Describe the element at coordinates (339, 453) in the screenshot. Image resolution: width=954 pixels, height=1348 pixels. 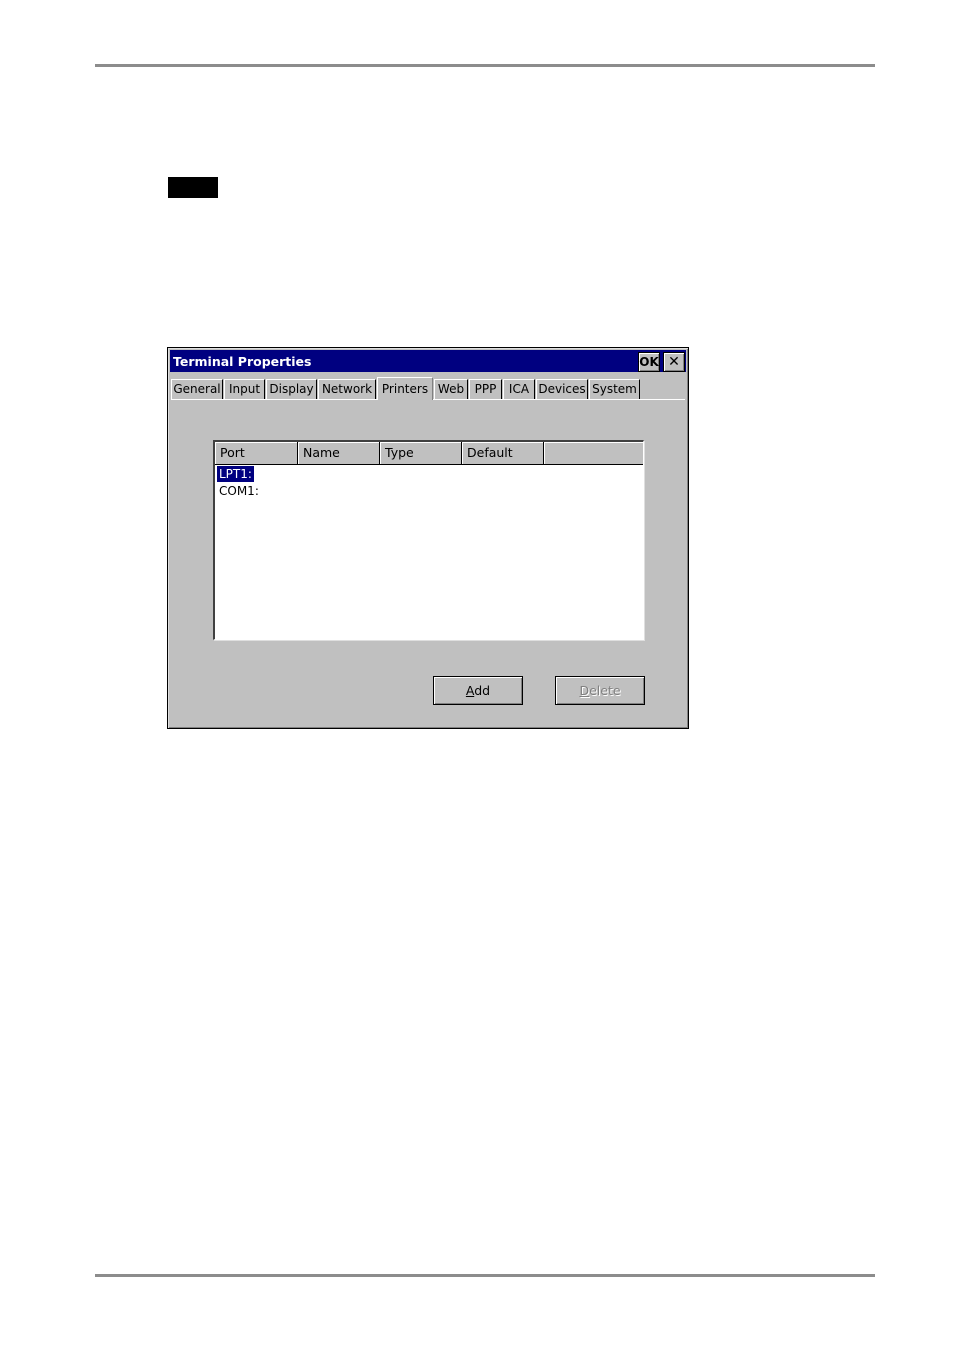
I see `column-name: Name` at that location.